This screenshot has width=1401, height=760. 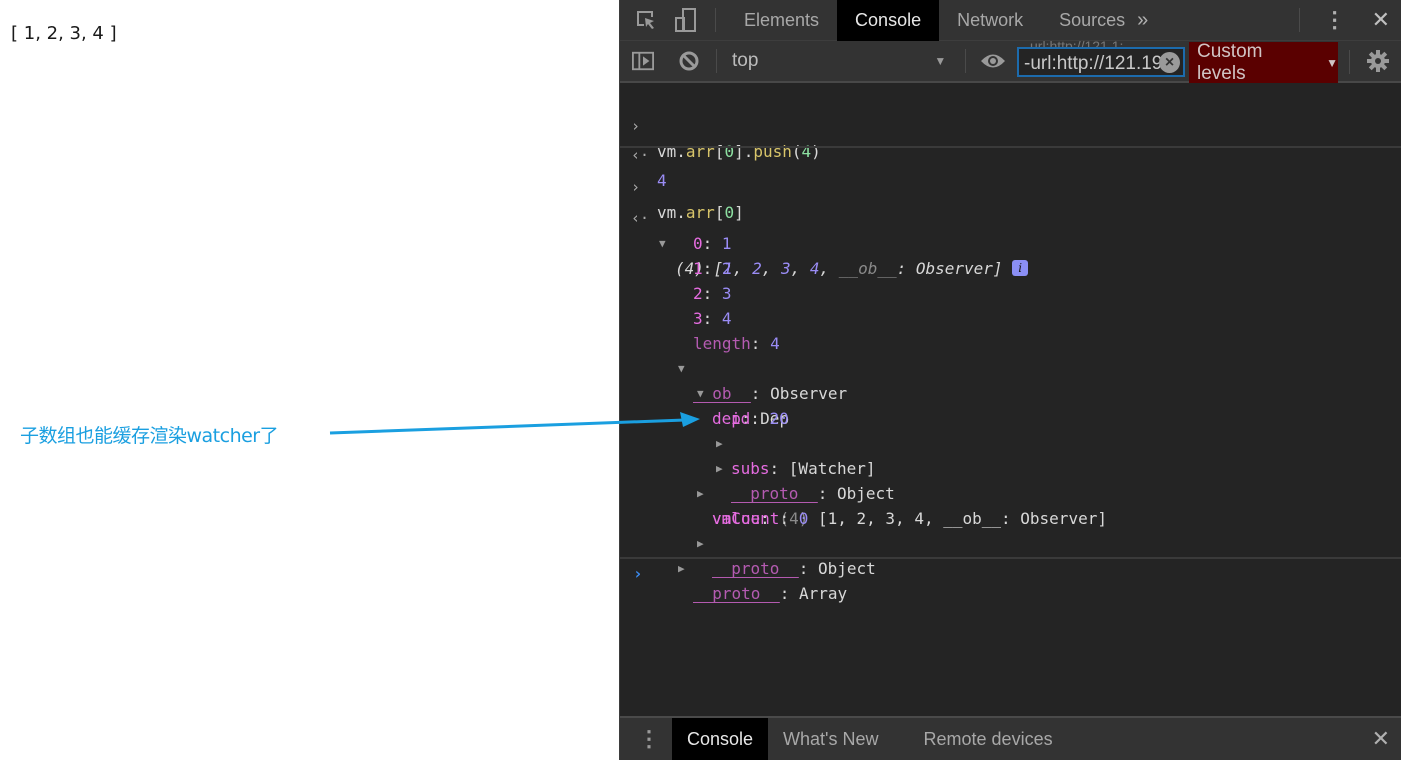 I want to click on drawer-tab-whats-new: What's New, so click(x=830, y=739).